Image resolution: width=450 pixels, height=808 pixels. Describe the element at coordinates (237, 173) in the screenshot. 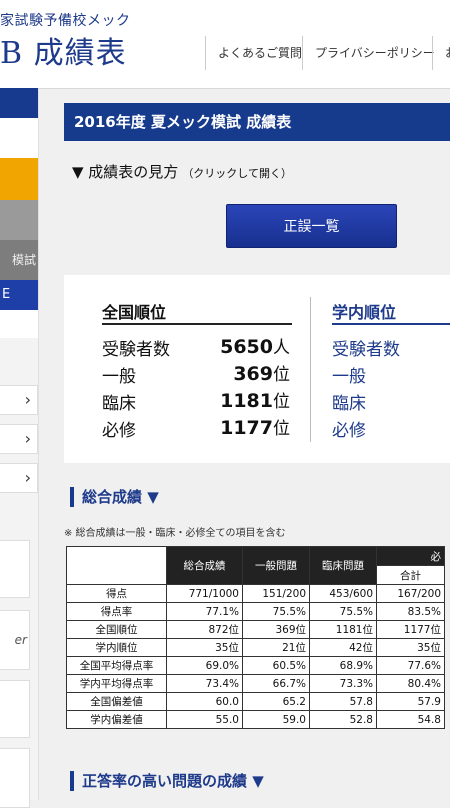

I see `howto-hint: （クリックして開く）` at that location.